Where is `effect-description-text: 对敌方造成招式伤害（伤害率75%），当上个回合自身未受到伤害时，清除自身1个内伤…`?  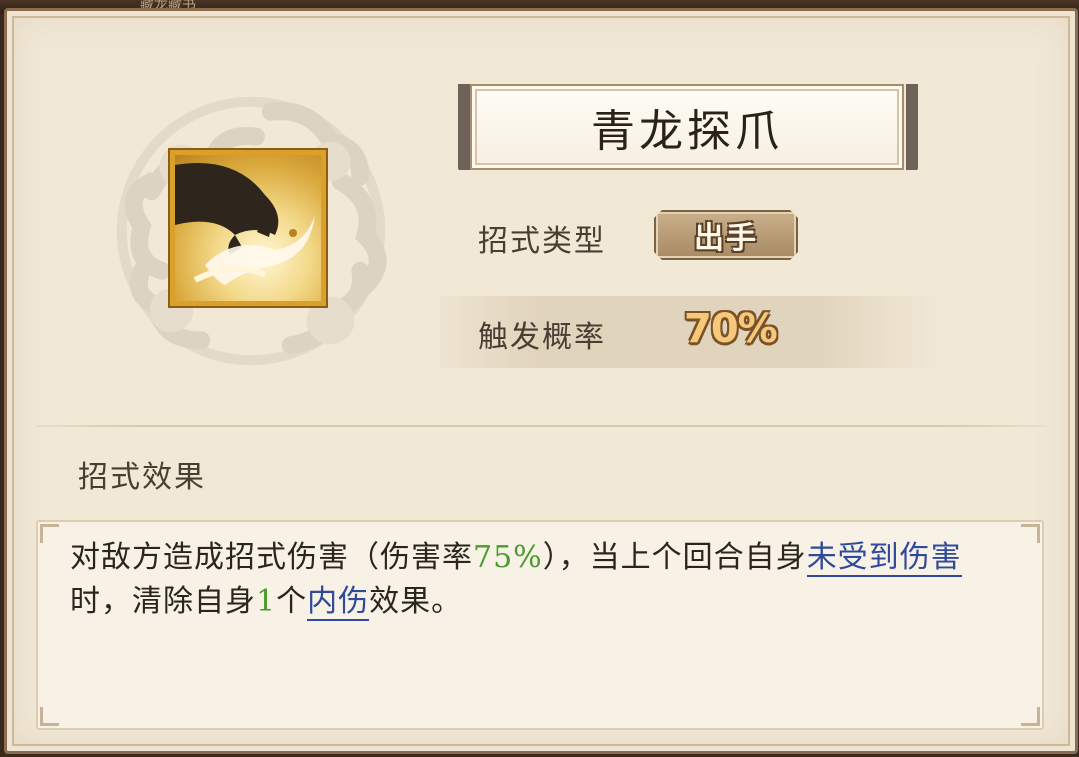 effect-description-text: 对敌方造成招式伤害（伤害率75%），当上个回合自身未受到伤害时，清除自身1个内伤… is located at coordinates (545, 580).